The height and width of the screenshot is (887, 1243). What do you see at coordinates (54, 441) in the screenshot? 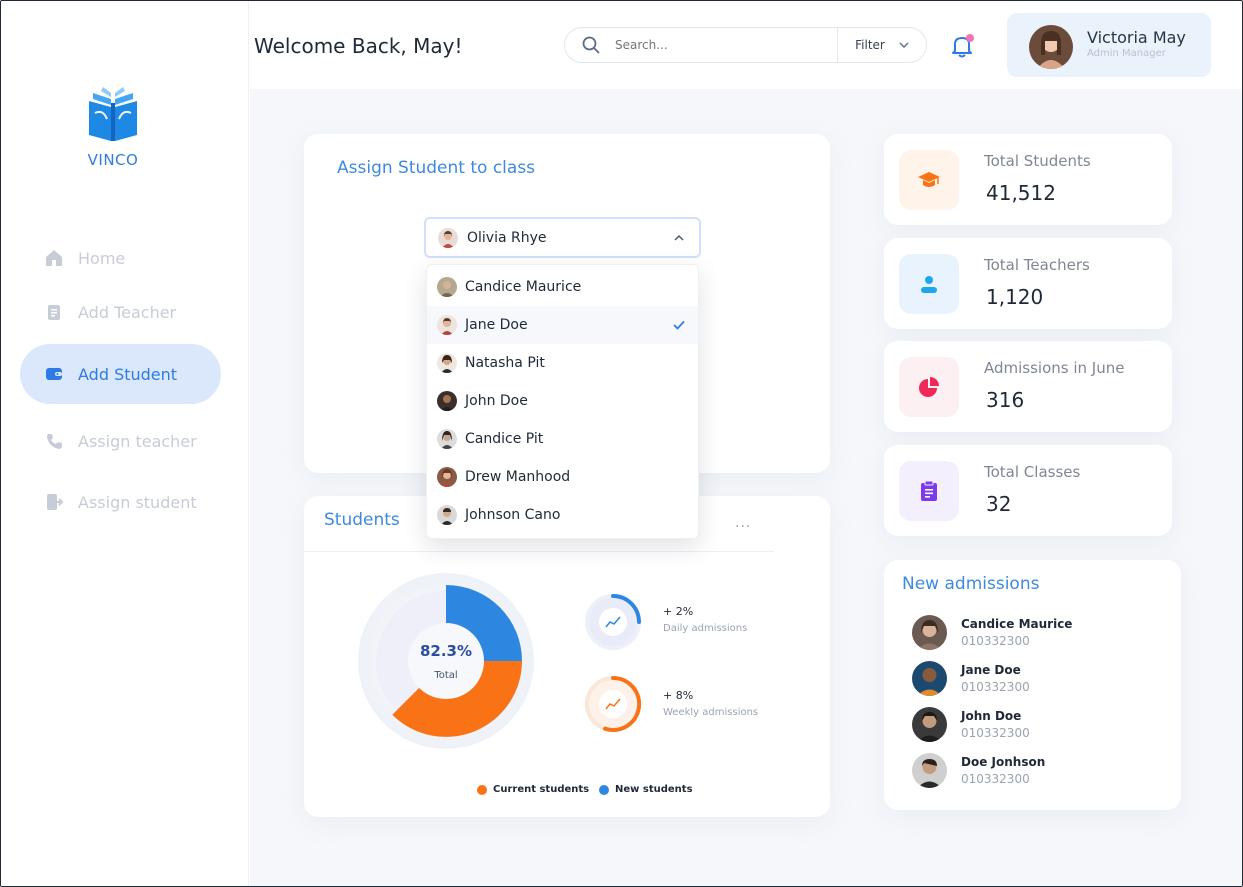
I see `phone-icon` at bounding box center [54, 441].